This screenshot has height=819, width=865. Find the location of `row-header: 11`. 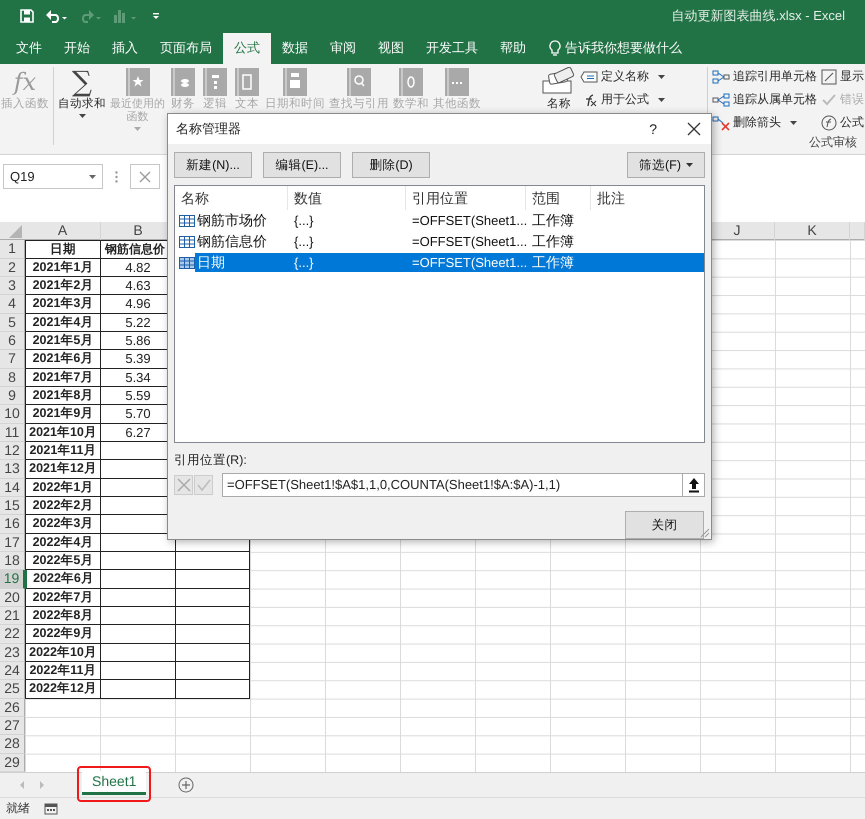

row-header: 11 is located at coordinates (12, 433).